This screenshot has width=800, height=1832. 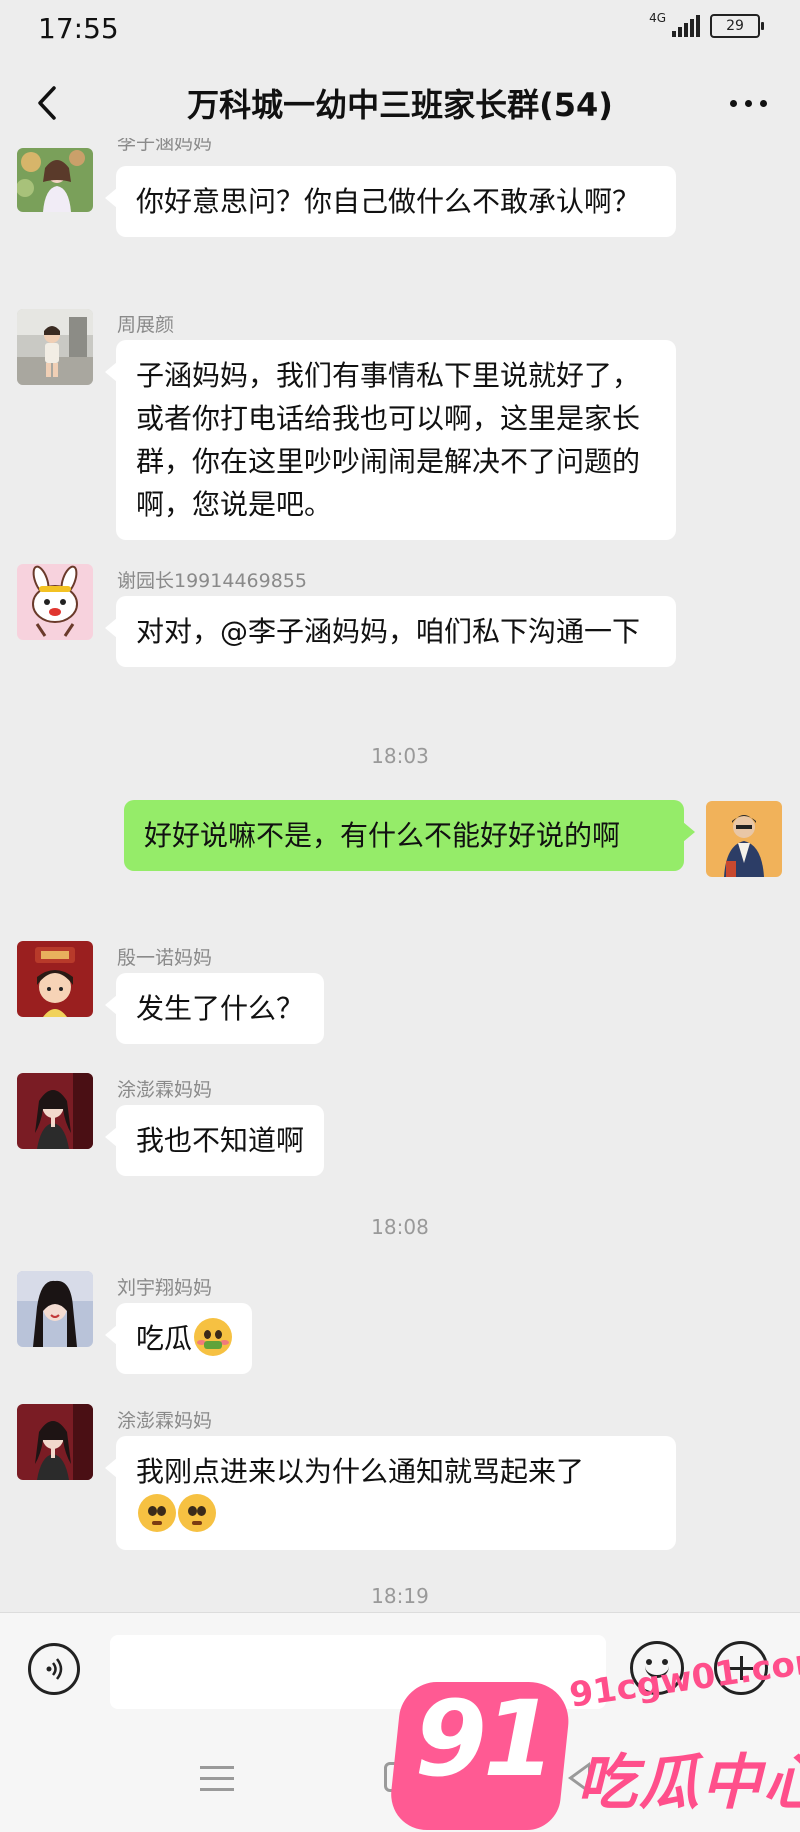 I want to click on message-text: 你好意思问？你自己做什么不敢承认啊？, so click(x=388, y=201).